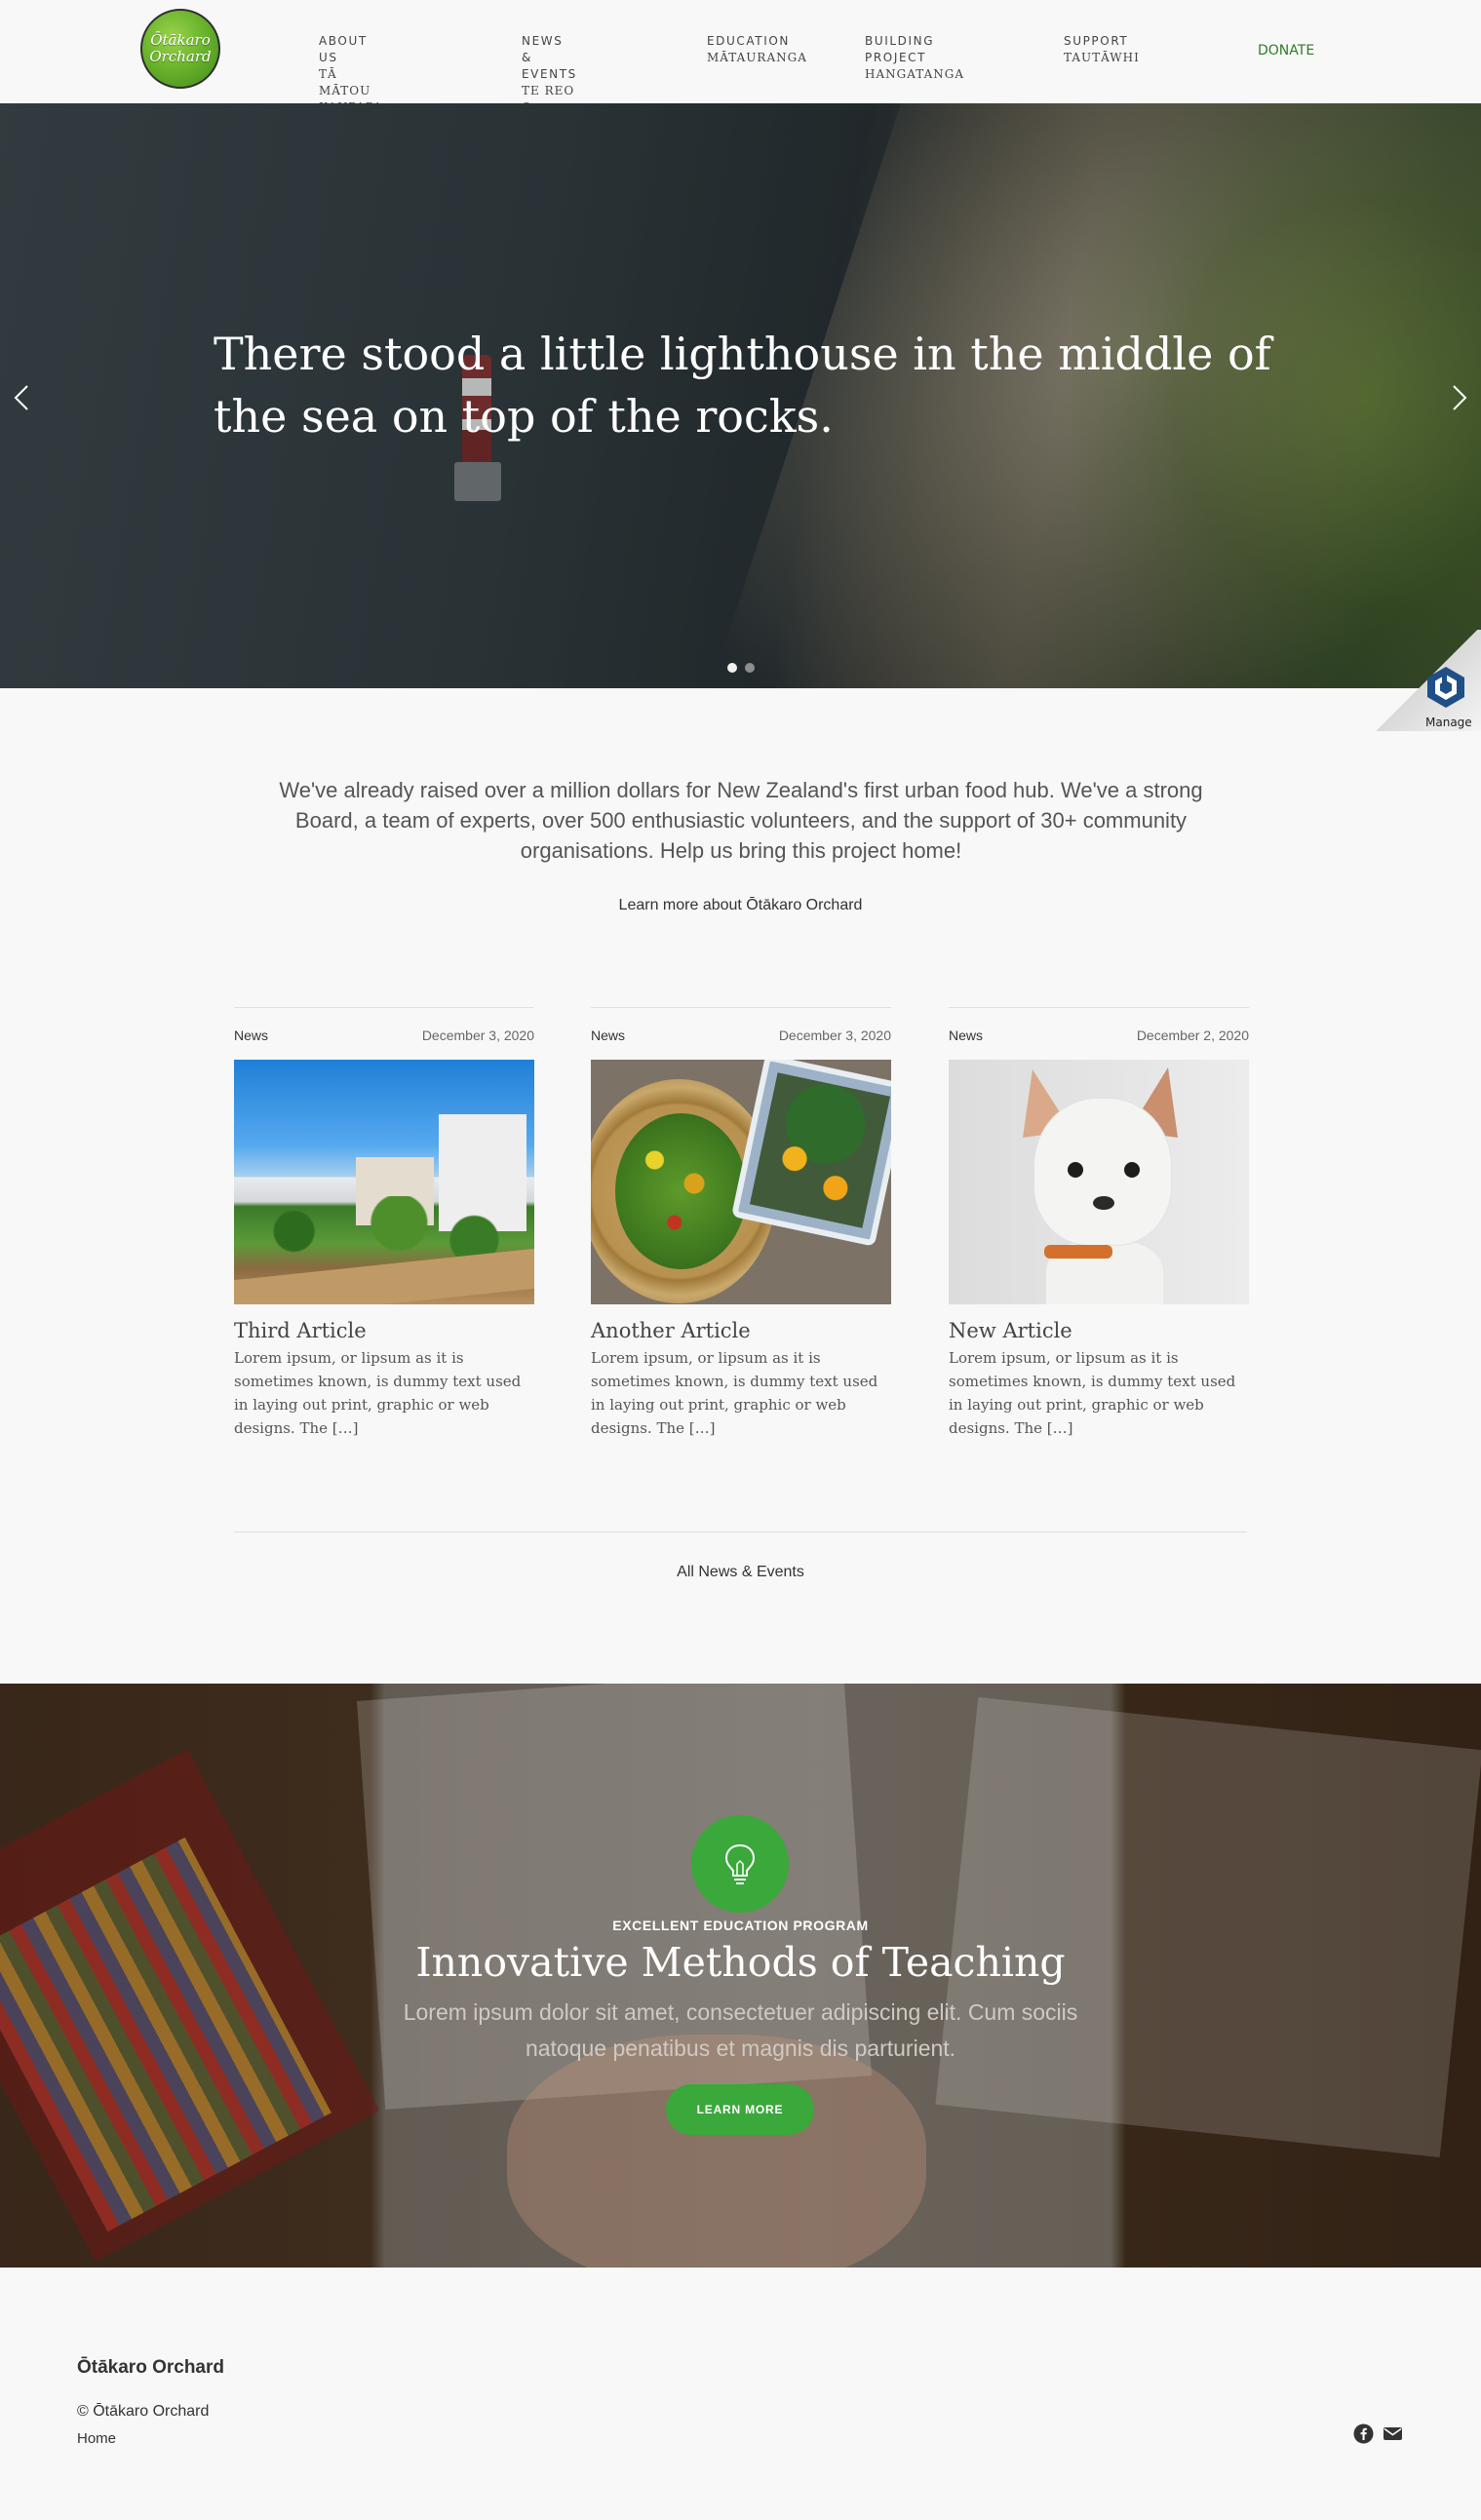 This screenshot has width=1481, height=2520. What do you see at coordinates (716, 2151) in the screenshot?
I see `banner-hand-image` at bounding box center [716, 2151].